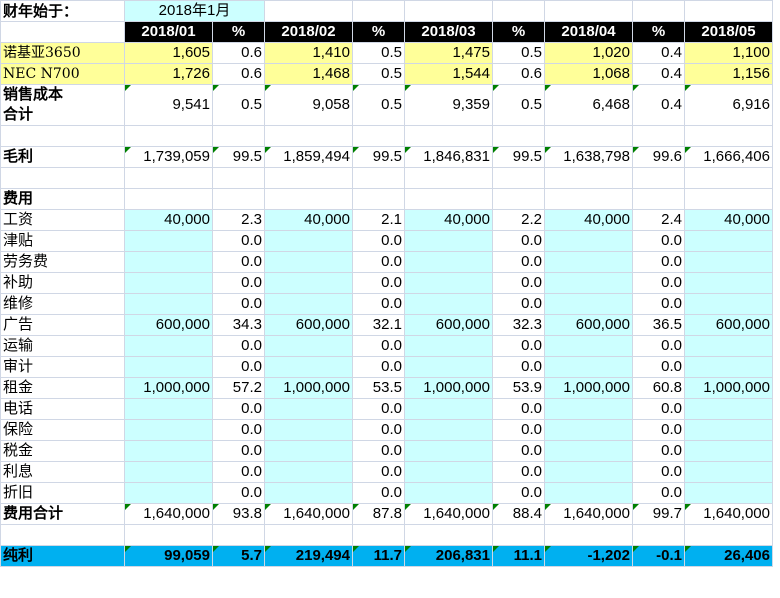 Image resolution: width=780 pixels, height=598 pixels. I want to click on value-cell: 219,494, so click(308, 556).